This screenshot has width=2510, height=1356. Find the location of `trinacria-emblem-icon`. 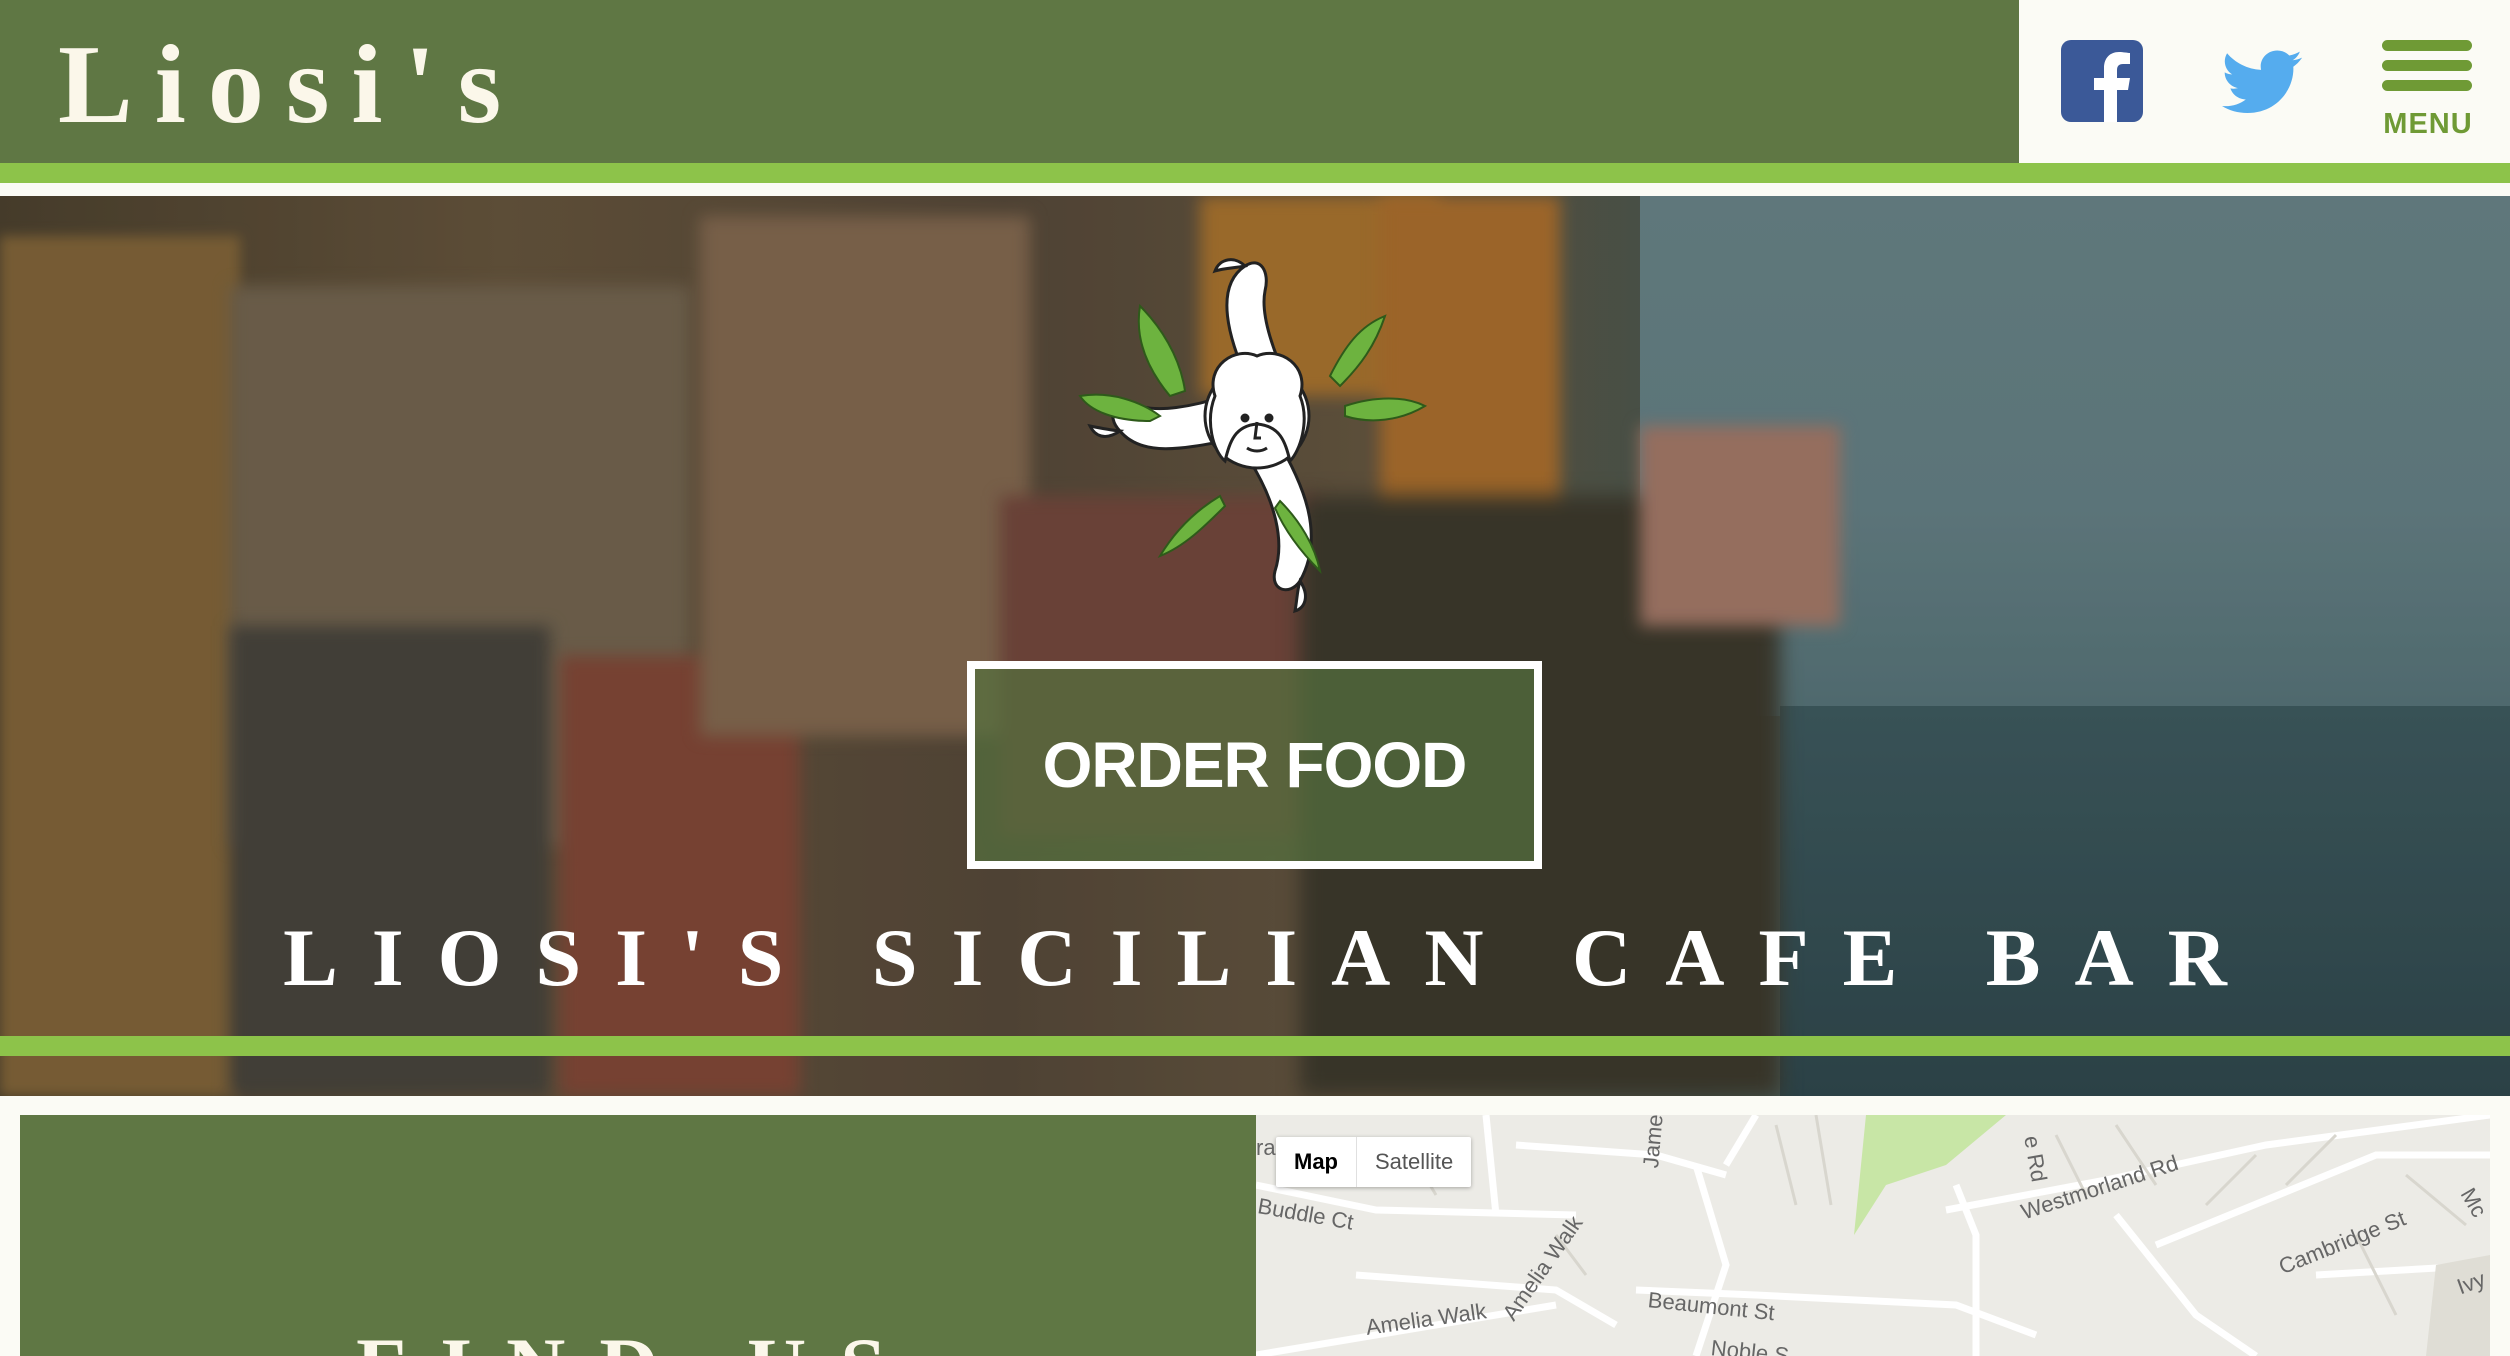

trinacria-emblem-icon is located at coordinates (1253, 436).